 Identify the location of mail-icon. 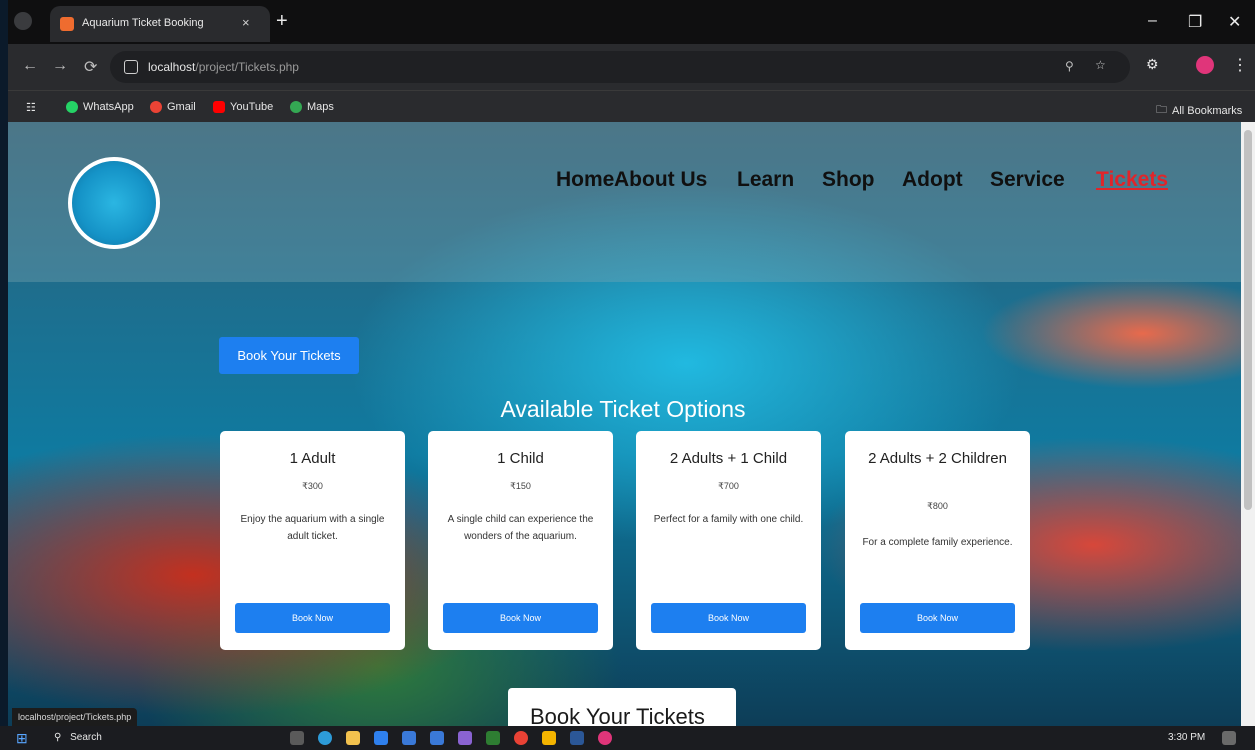
(437, 738).